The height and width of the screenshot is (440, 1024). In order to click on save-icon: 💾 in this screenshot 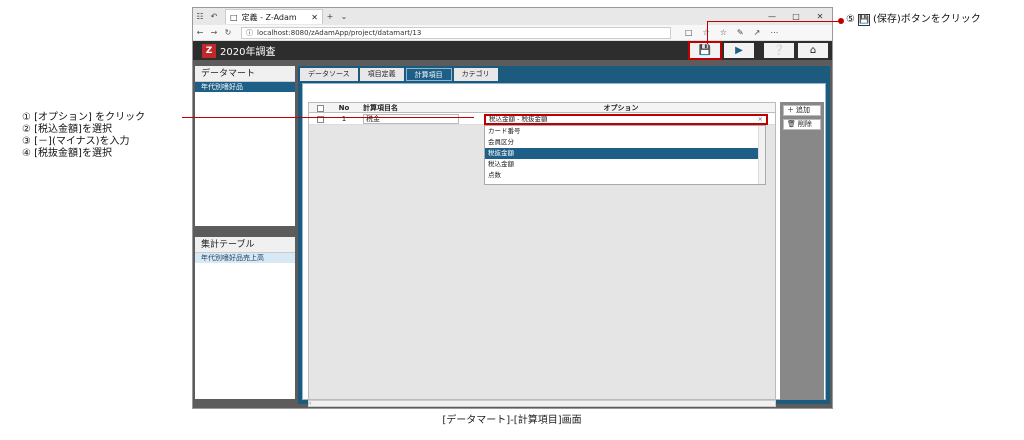, I will do `click(863, 20)`.